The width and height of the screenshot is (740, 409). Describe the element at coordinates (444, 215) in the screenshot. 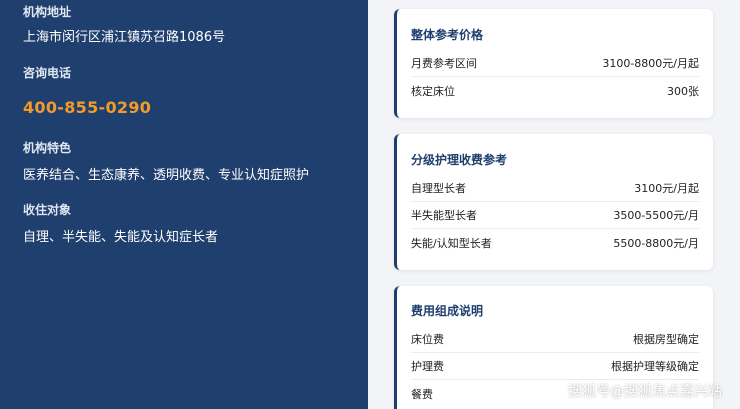

I see `row-label: 半失能型长者` at that location.